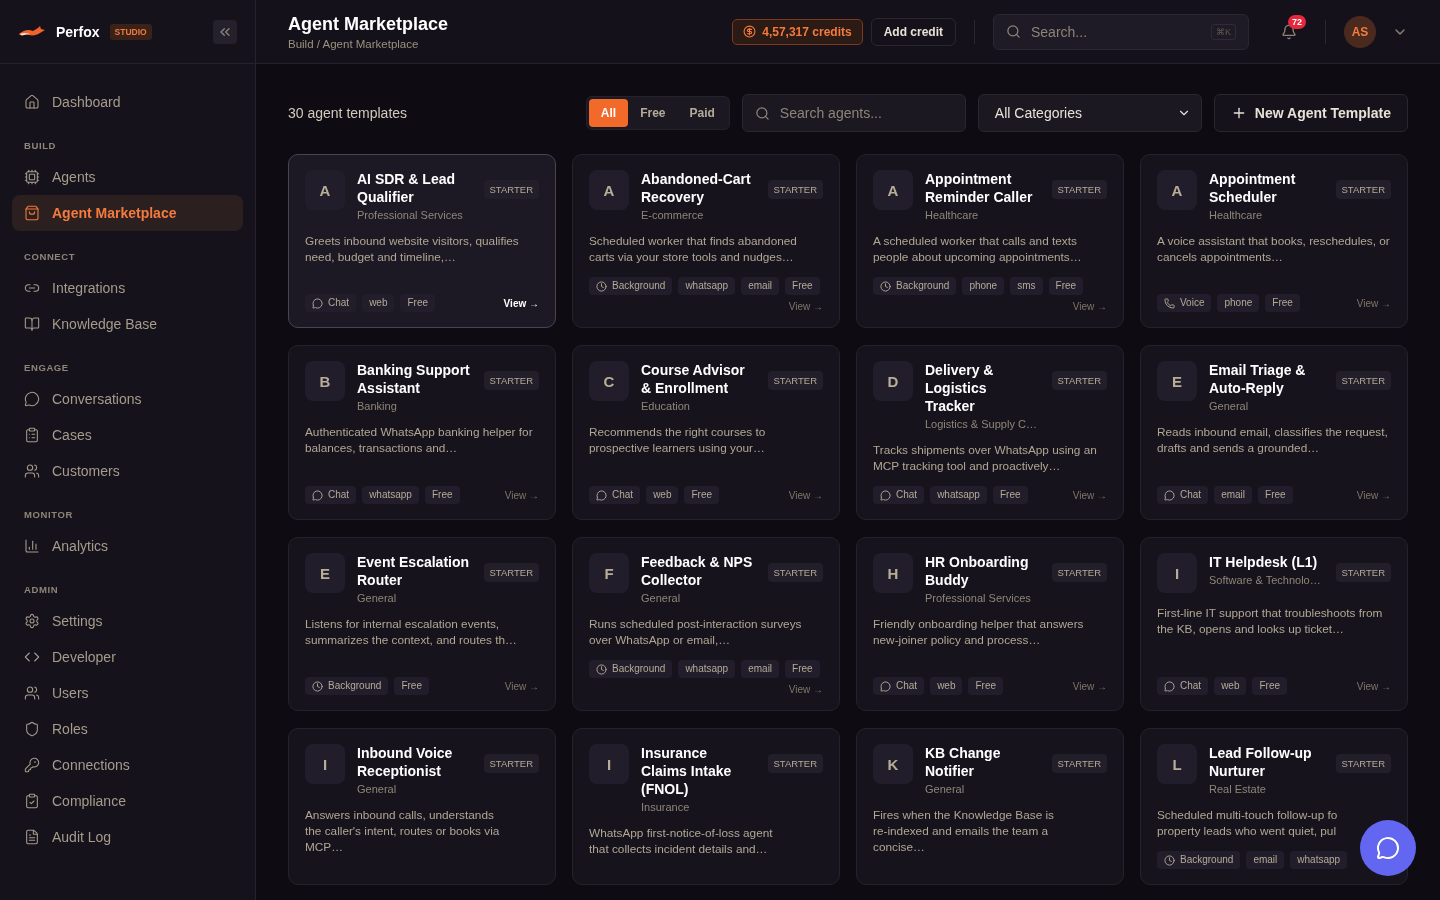 This screenshot has width=1440, height=900. What do you see at coordinates (1274, 241) in the screenshot?
I see `agent-card: A Appointment Scheduler Healthcare STARTER A voice assistant that books, reschedules, or cancels appointments… Voice phone Free View →` at bounding box center [1274, 241].